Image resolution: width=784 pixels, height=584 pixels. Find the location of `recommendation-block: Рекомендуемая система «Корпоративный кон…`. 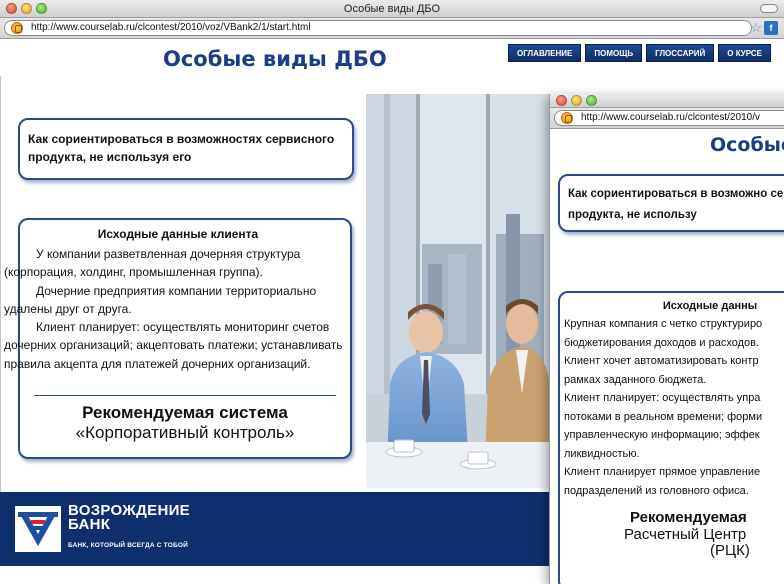

recommendation-block: Рекомендуемая система «Корпоративный кон… is located at coordinates (185, 423).